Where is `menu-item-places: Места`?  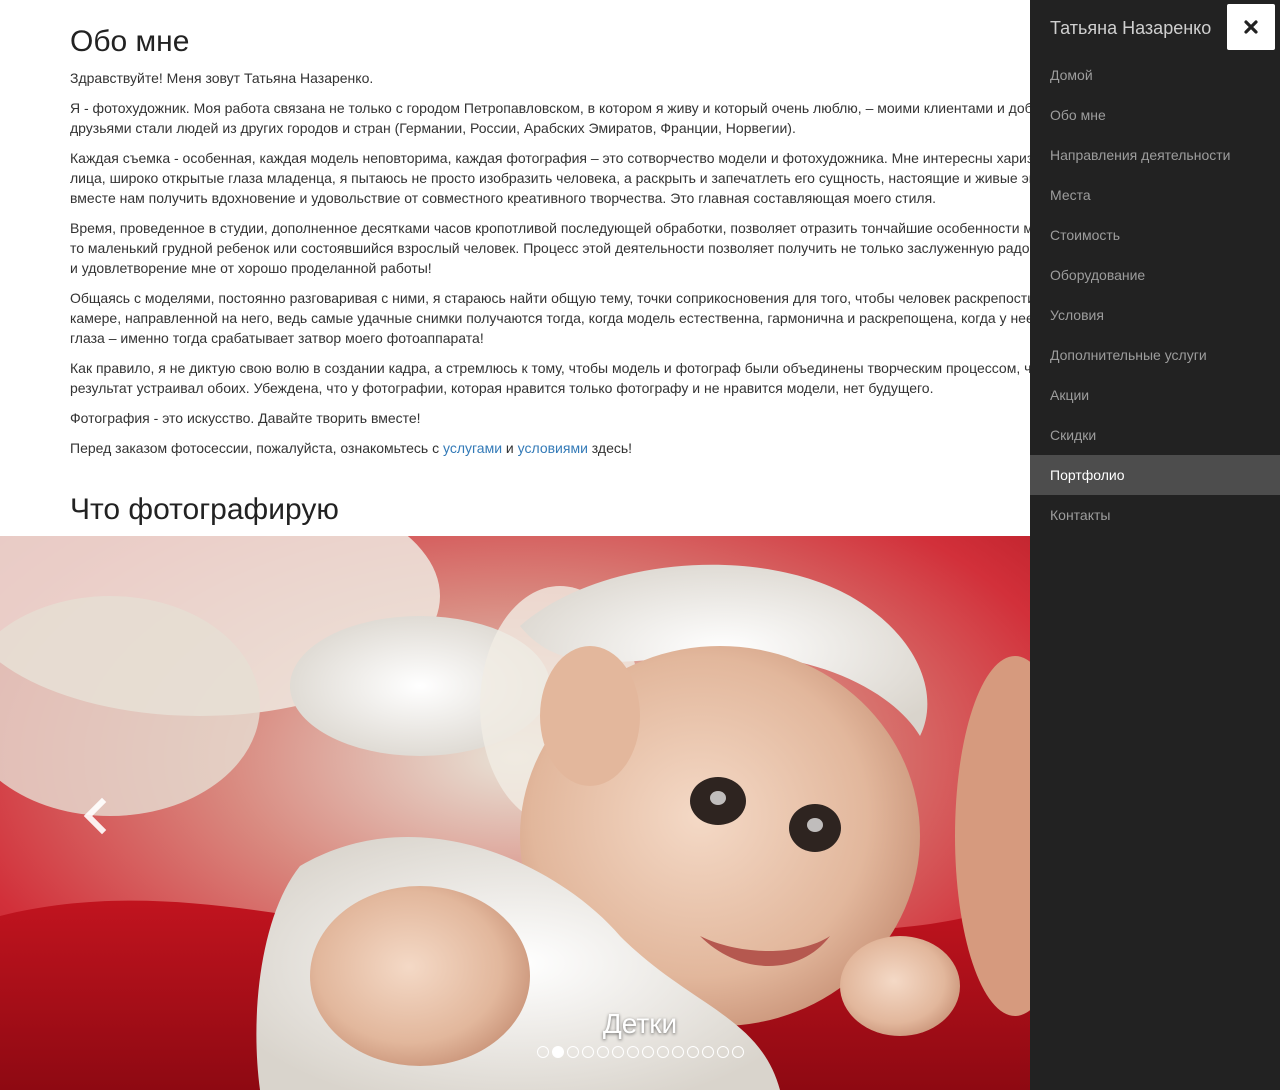 menu-item-places: Места is located at coordinates (1155, 195).